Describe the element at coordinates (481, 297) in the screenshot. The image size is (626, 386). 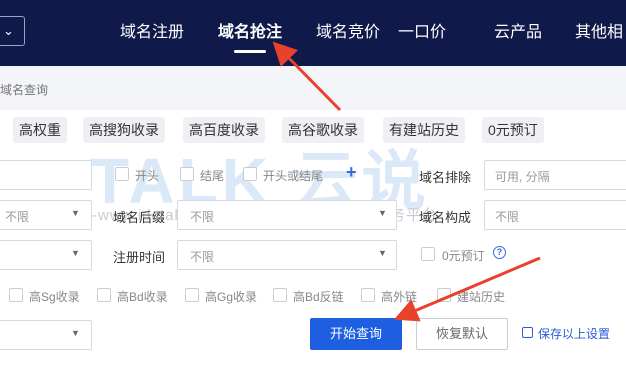
I see `label-site-history: 建站历史` at that location.